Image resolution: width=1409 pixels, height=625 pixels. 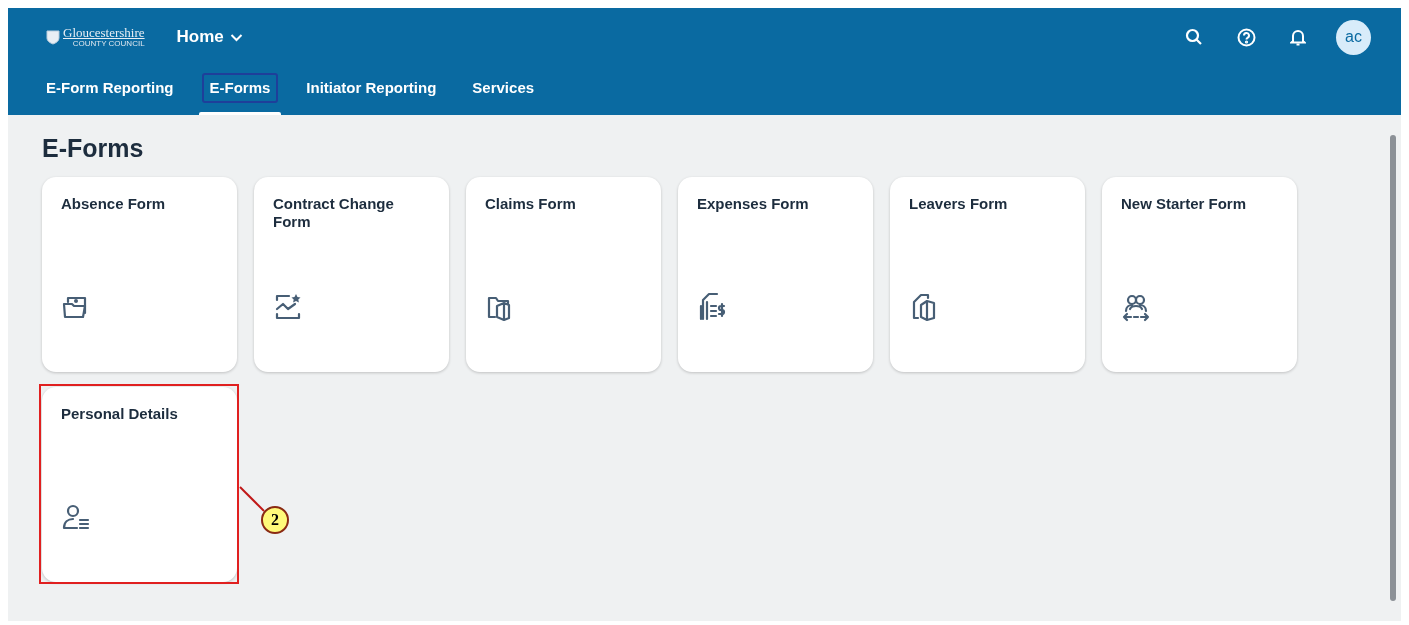 I want to click on logo-text: Gloucestershire, so click(x=104, y=32).